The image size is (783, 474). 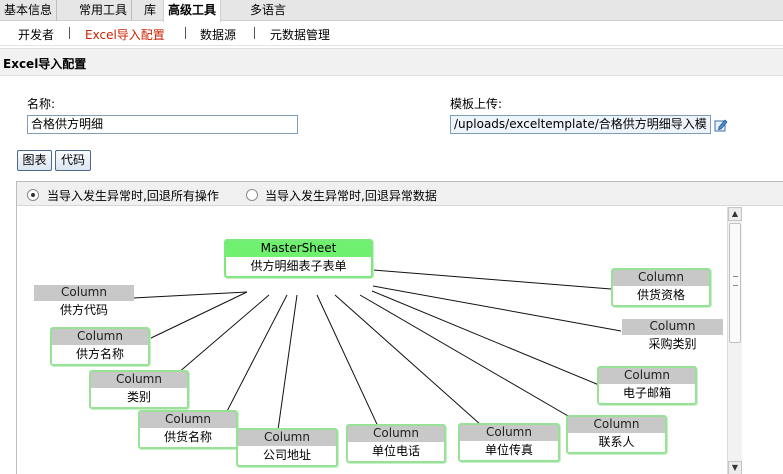 I want to click on submenu-metadata: 元数据管理, so click(x=300, y=34).